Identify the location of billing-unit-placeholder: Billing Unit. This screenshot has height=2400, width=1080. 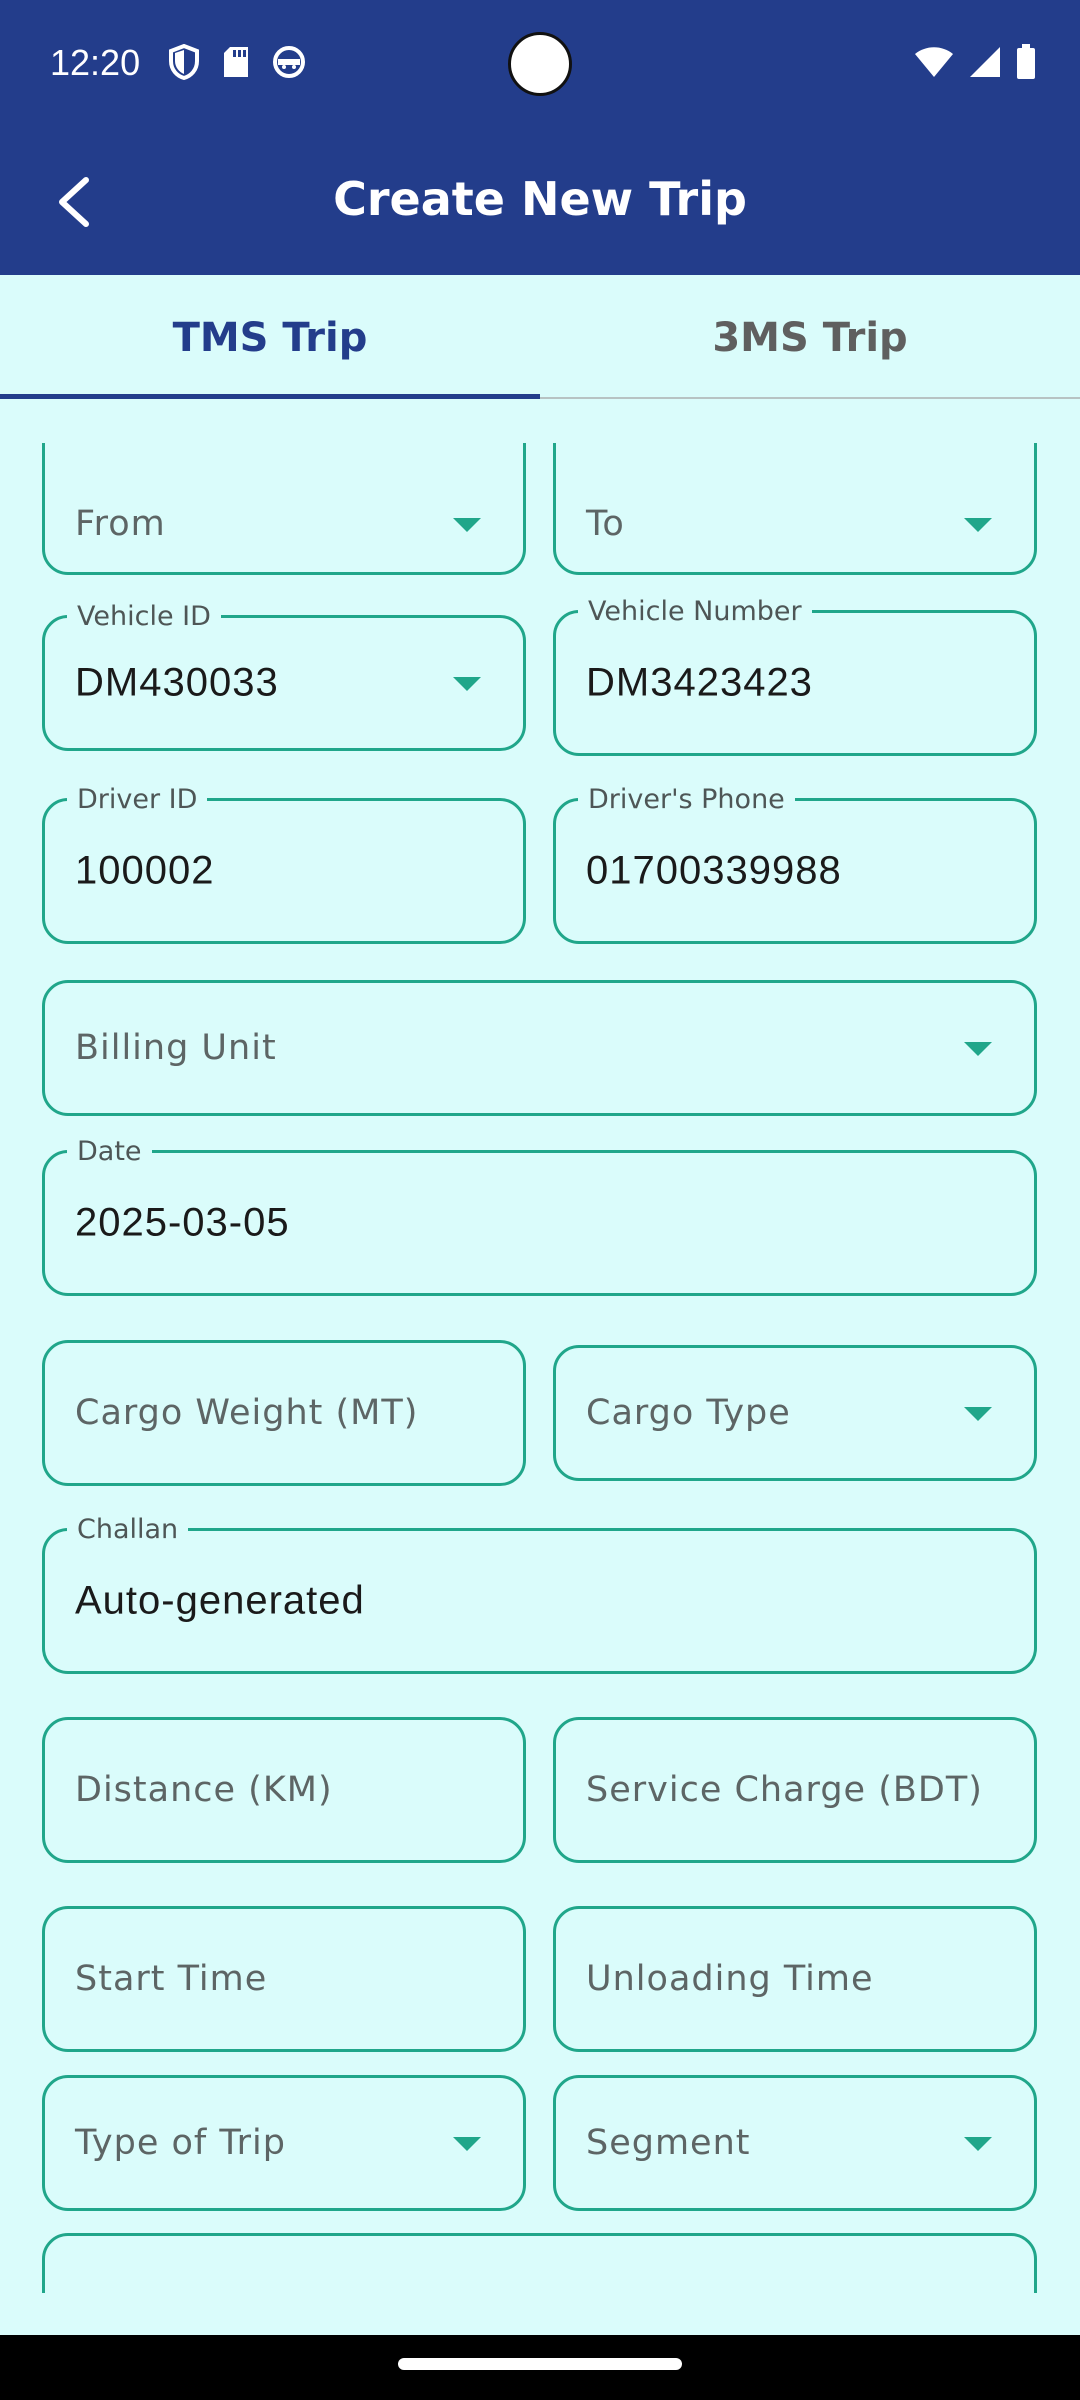
(176, 1048).